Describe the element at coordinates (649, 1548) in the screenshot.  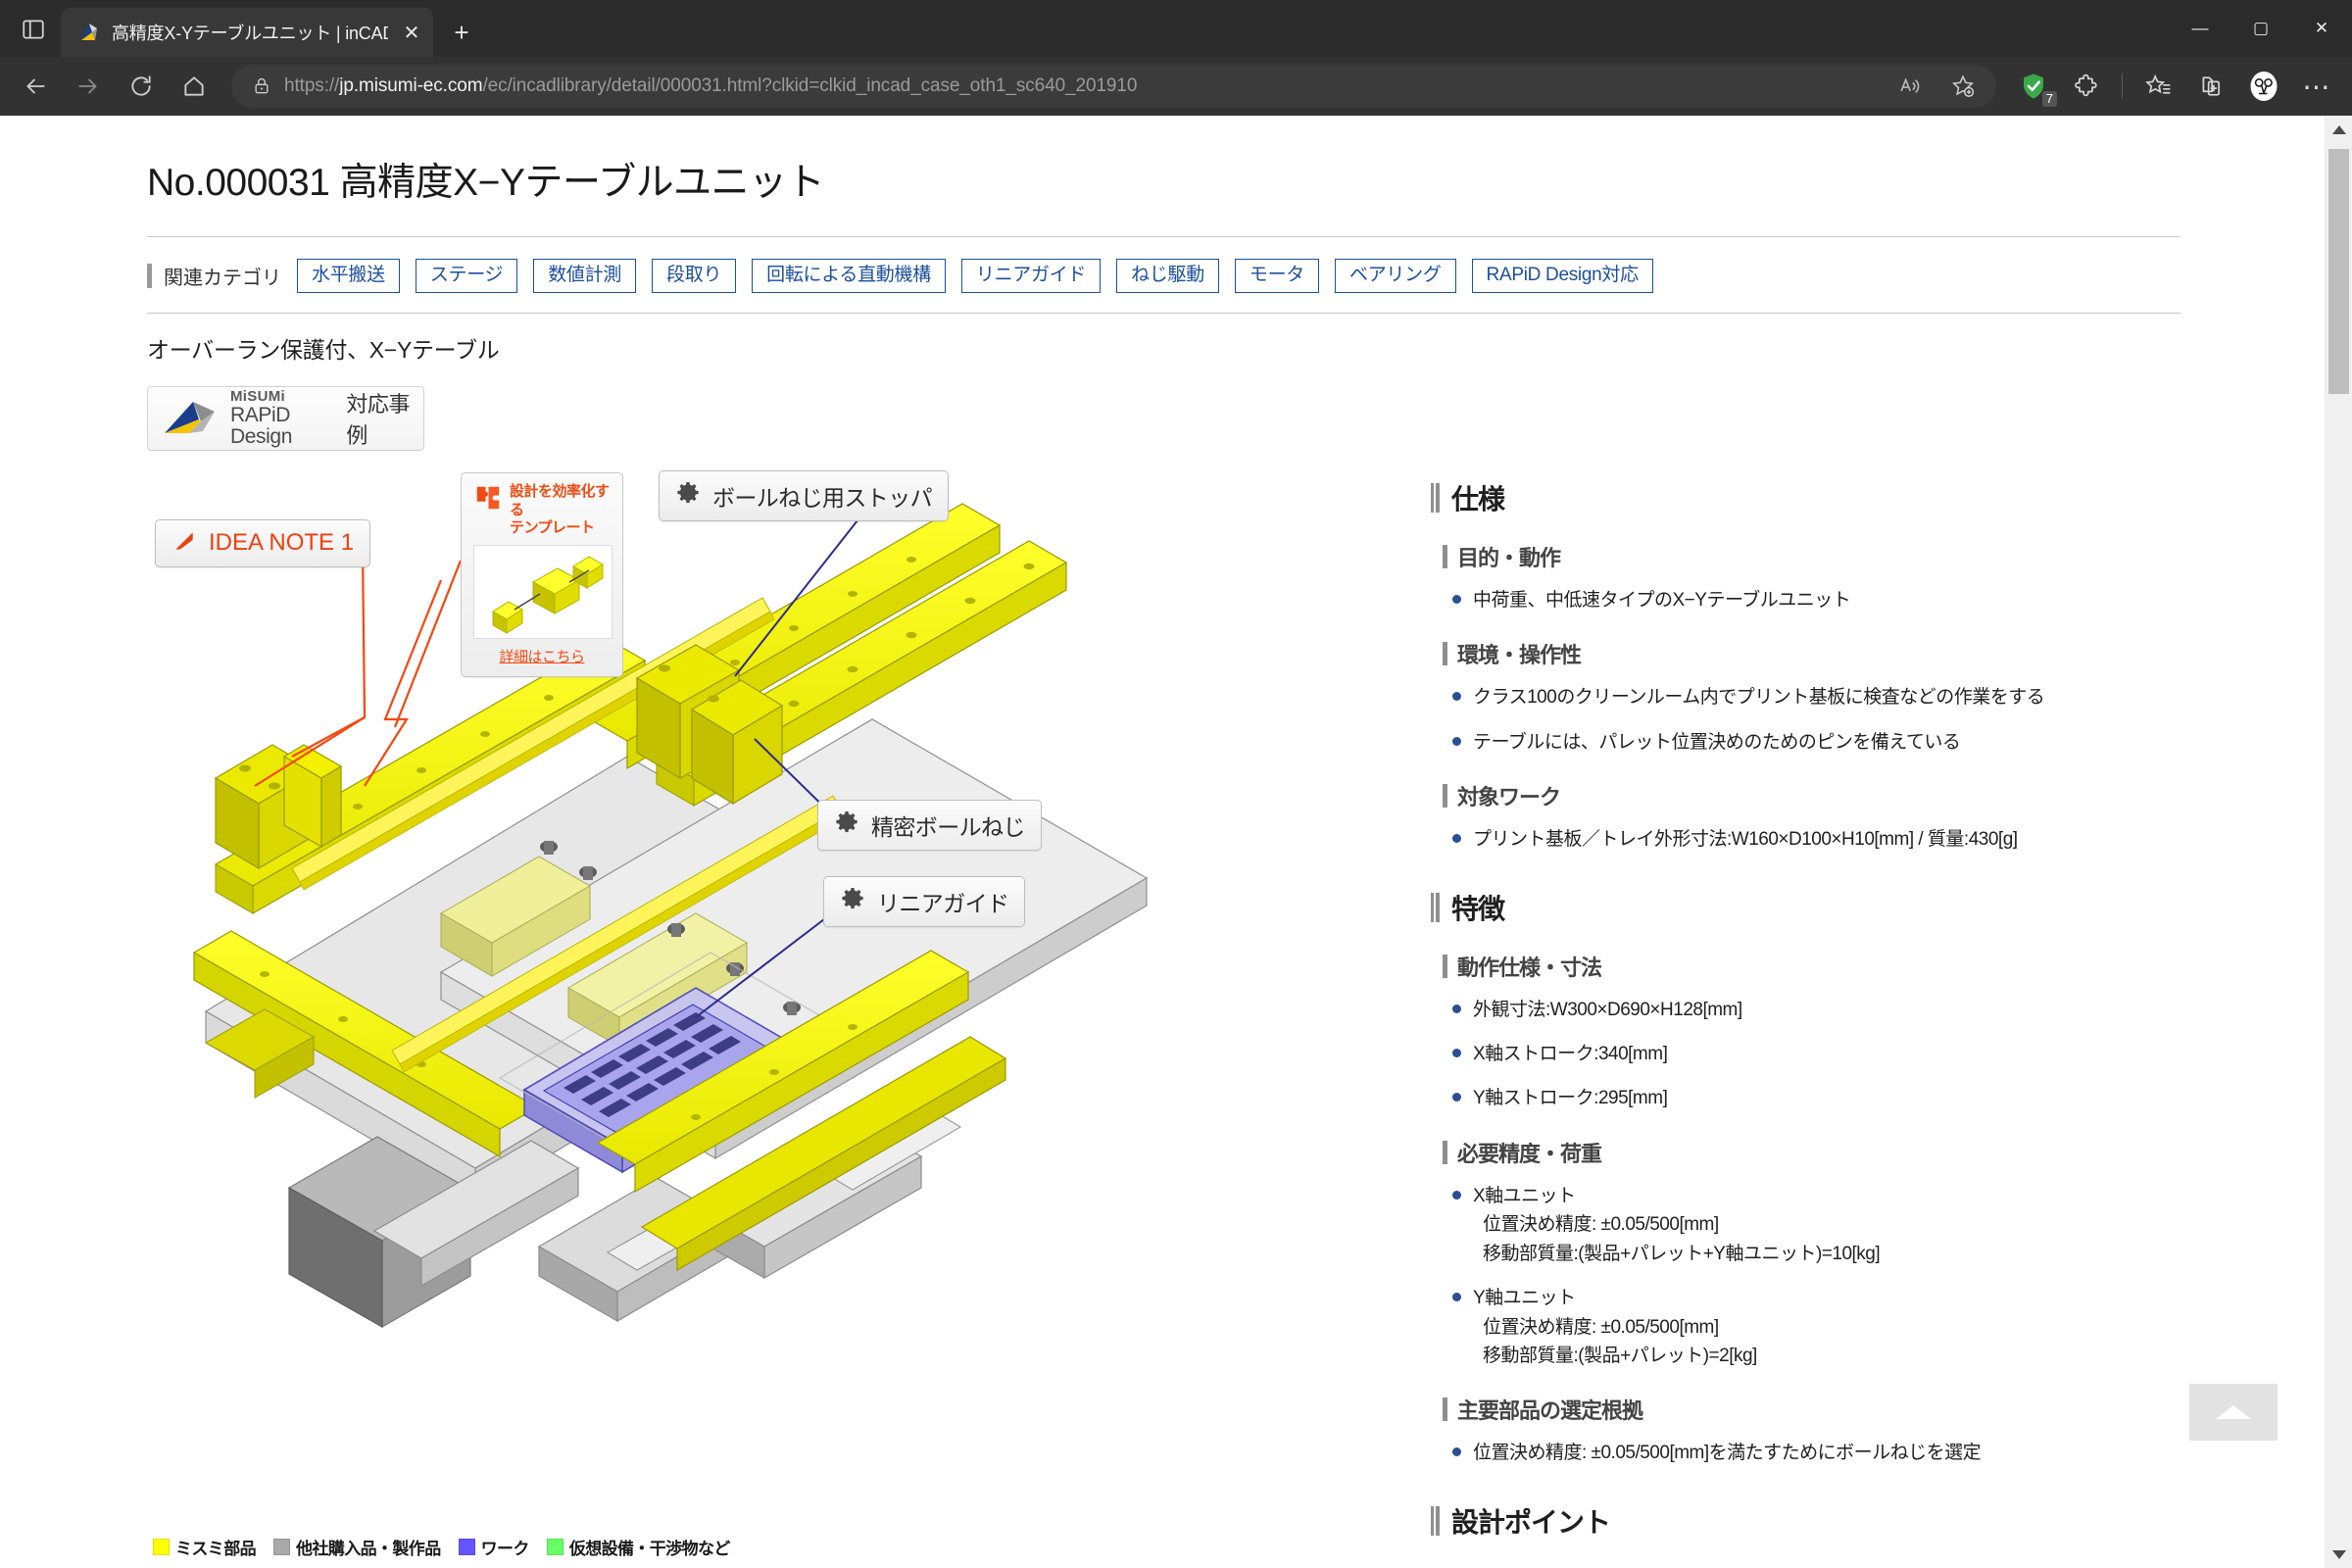
I see `legend-label-3: 仮想設備・干渉物など` at that location.